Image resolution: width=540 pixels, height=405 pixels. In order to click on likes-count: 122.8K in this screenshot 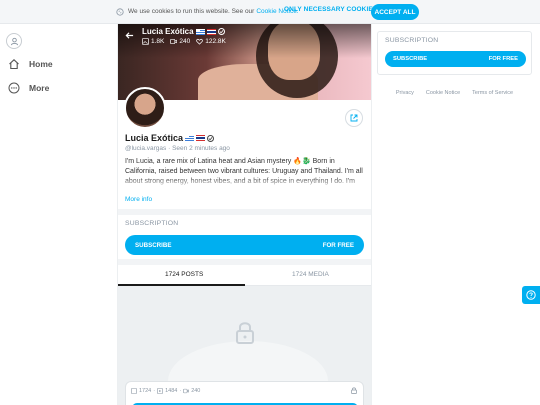, I will do `click(211, 41)`.